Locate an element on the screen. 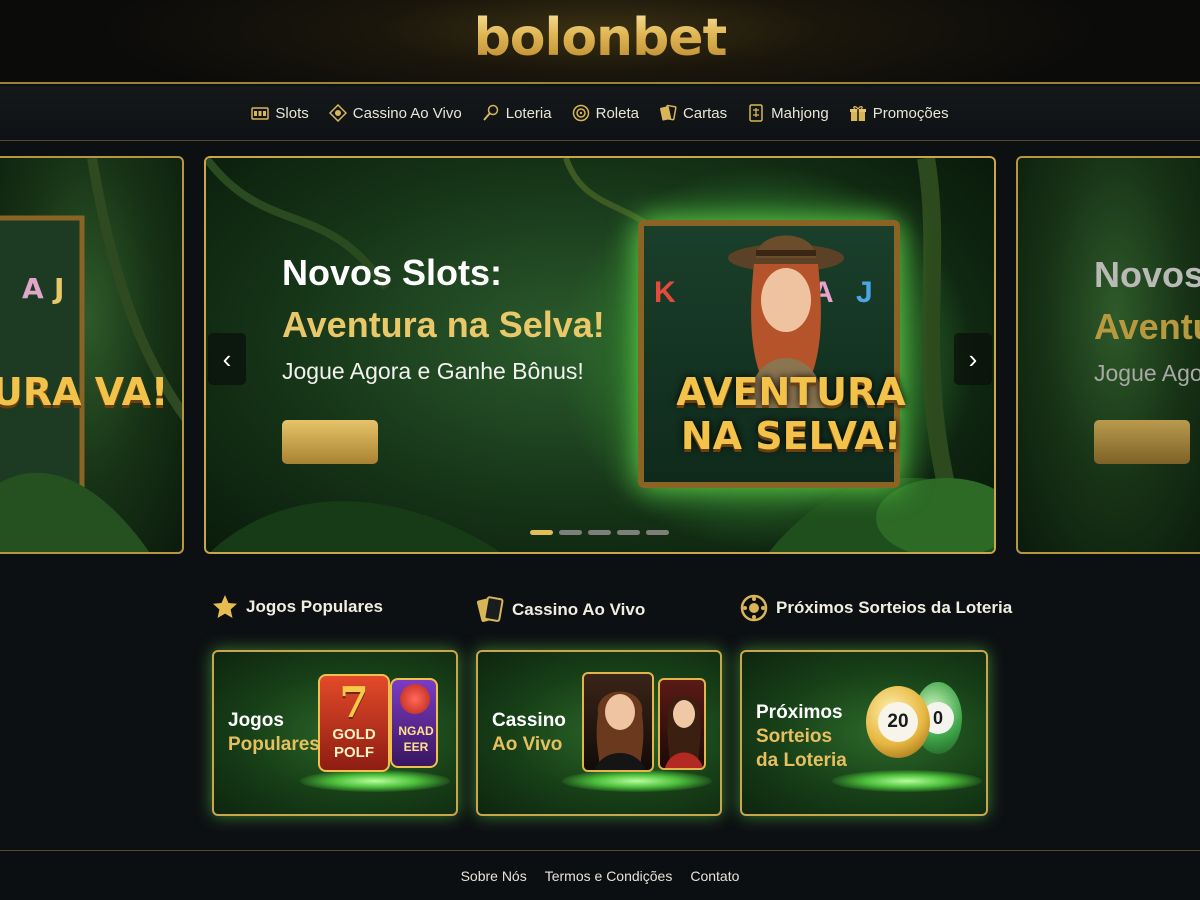  side-title-line1: Novos S is located at coordinates (1147, 274).